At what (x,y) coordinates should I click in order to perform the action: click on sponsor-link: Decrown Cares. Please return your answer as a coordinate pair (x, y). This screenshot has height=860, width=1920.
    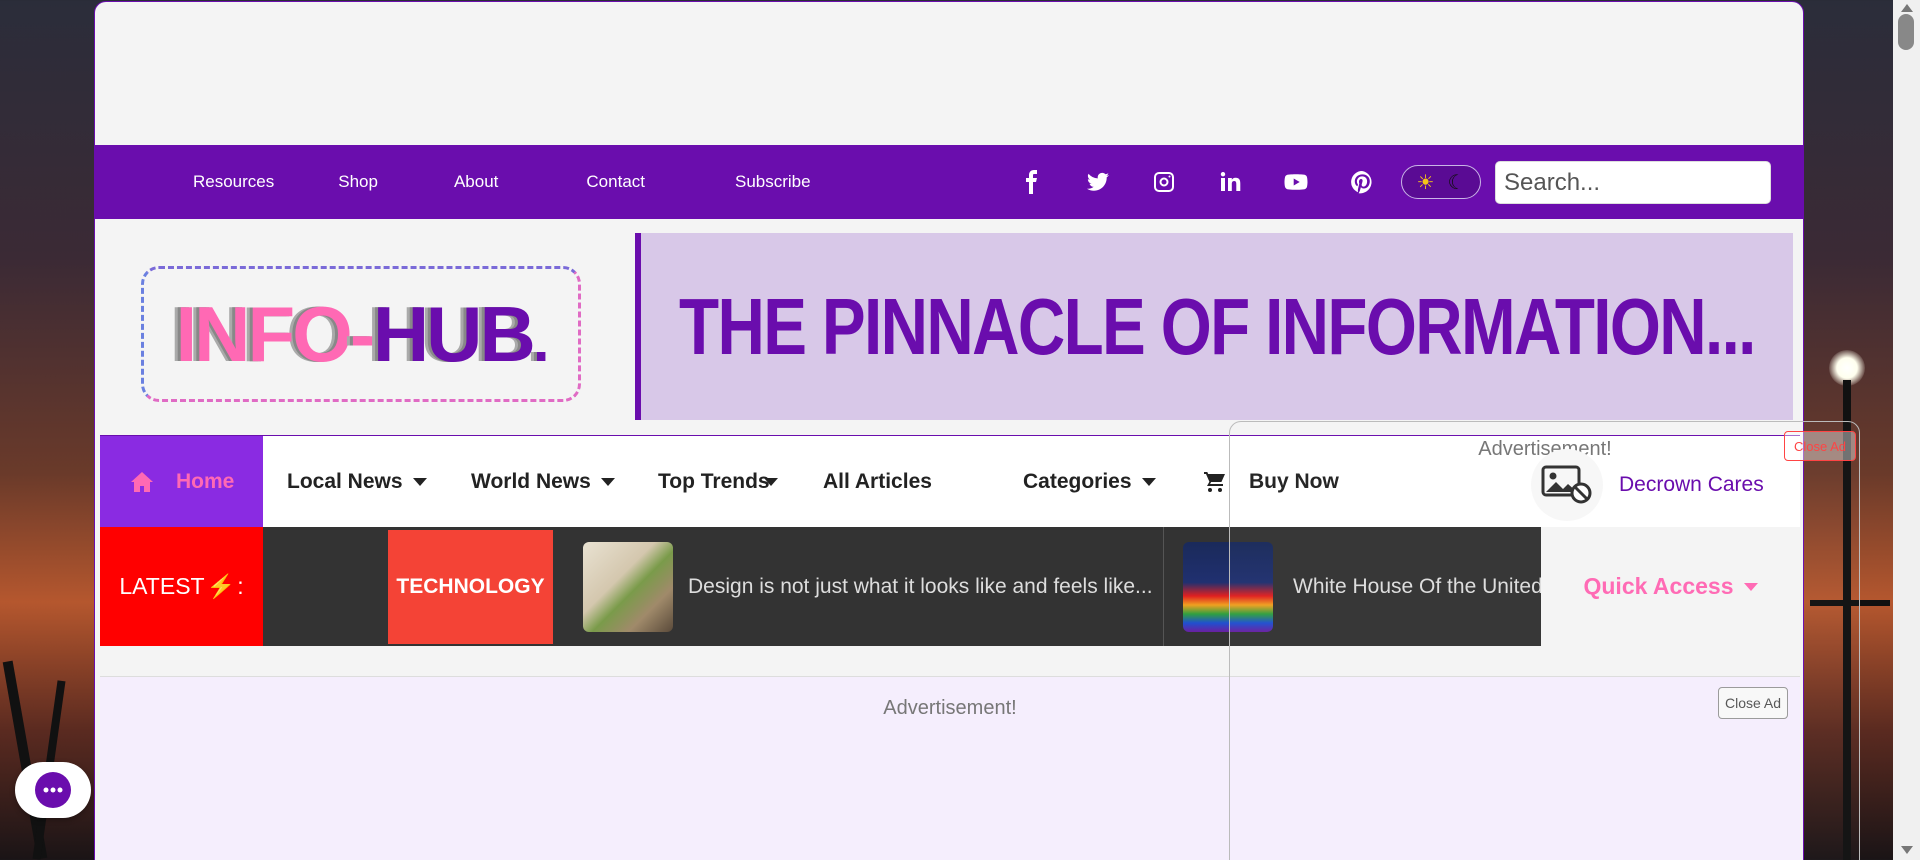
    Looking at the image, I should click on (1647, 485).